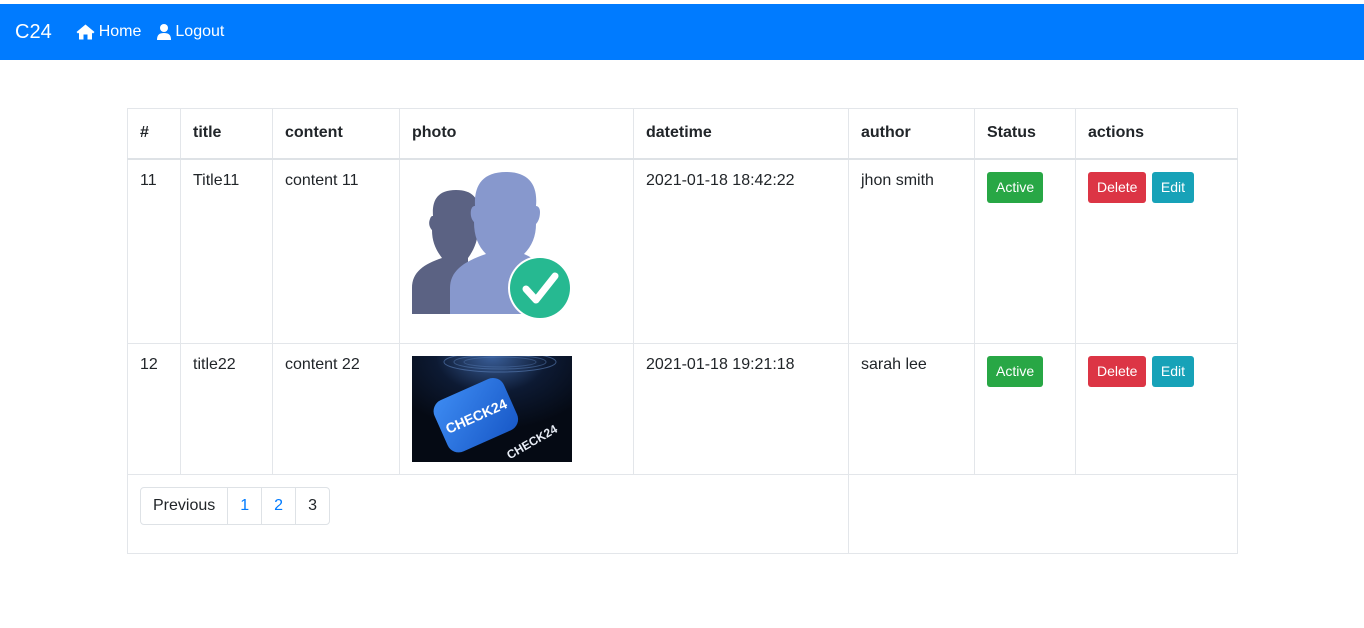 This screenshot has height=628, width=1364. I want to click on pagination-previous: Previous, so click(184, 506).